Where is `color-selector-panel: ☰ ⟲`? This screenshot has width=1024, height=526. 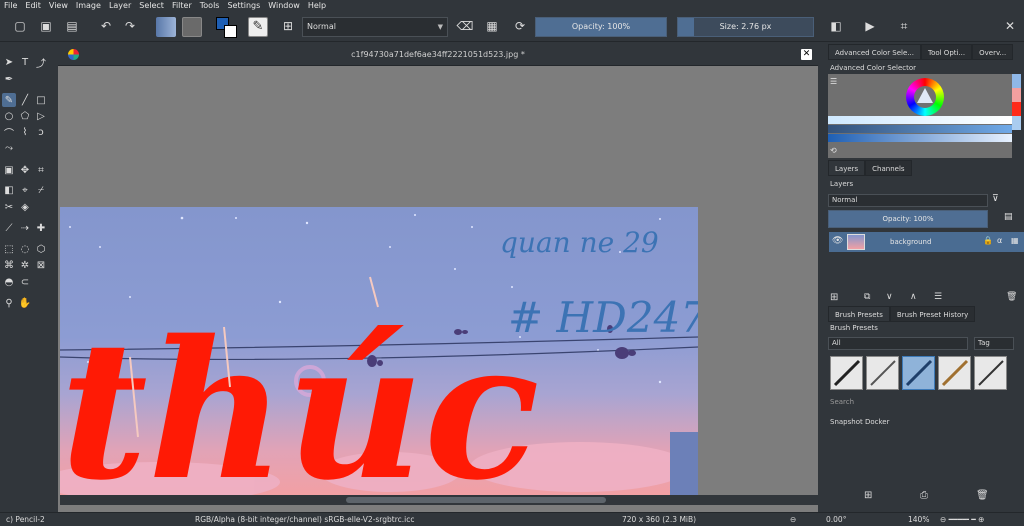
color-selector-panel: ☰ ⟲ is located at coordinates (920, 116).